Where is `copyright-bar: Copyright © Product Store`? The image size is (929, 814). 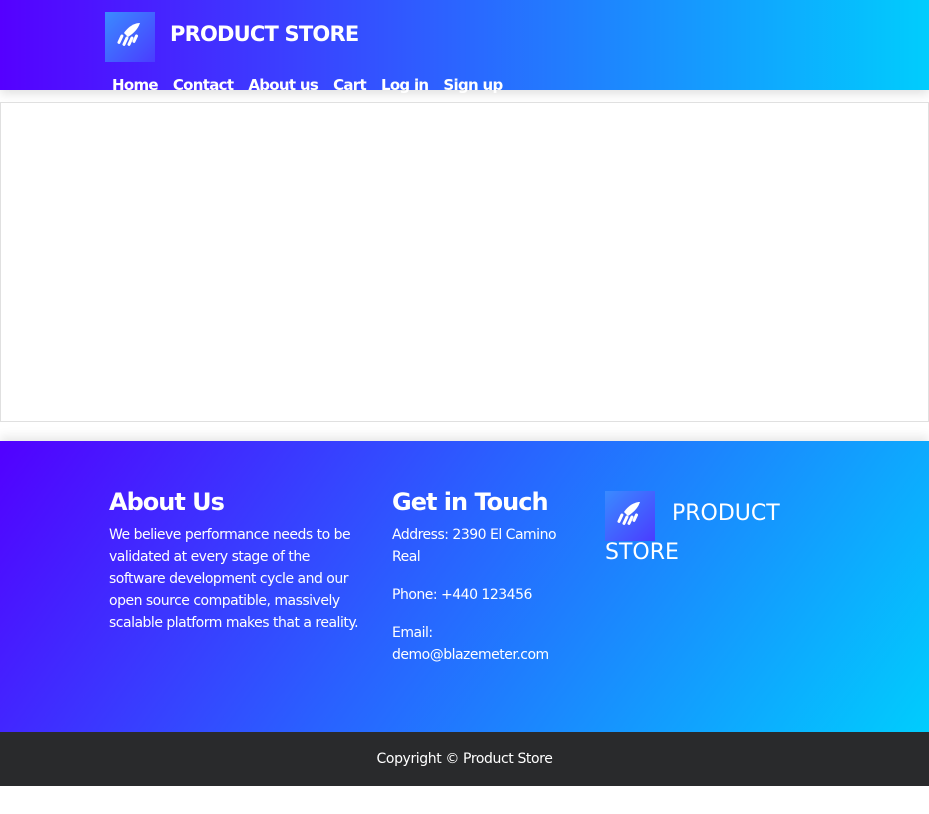 copyright-bar: Copyright © Product Store is located at coordinates (464, 759).